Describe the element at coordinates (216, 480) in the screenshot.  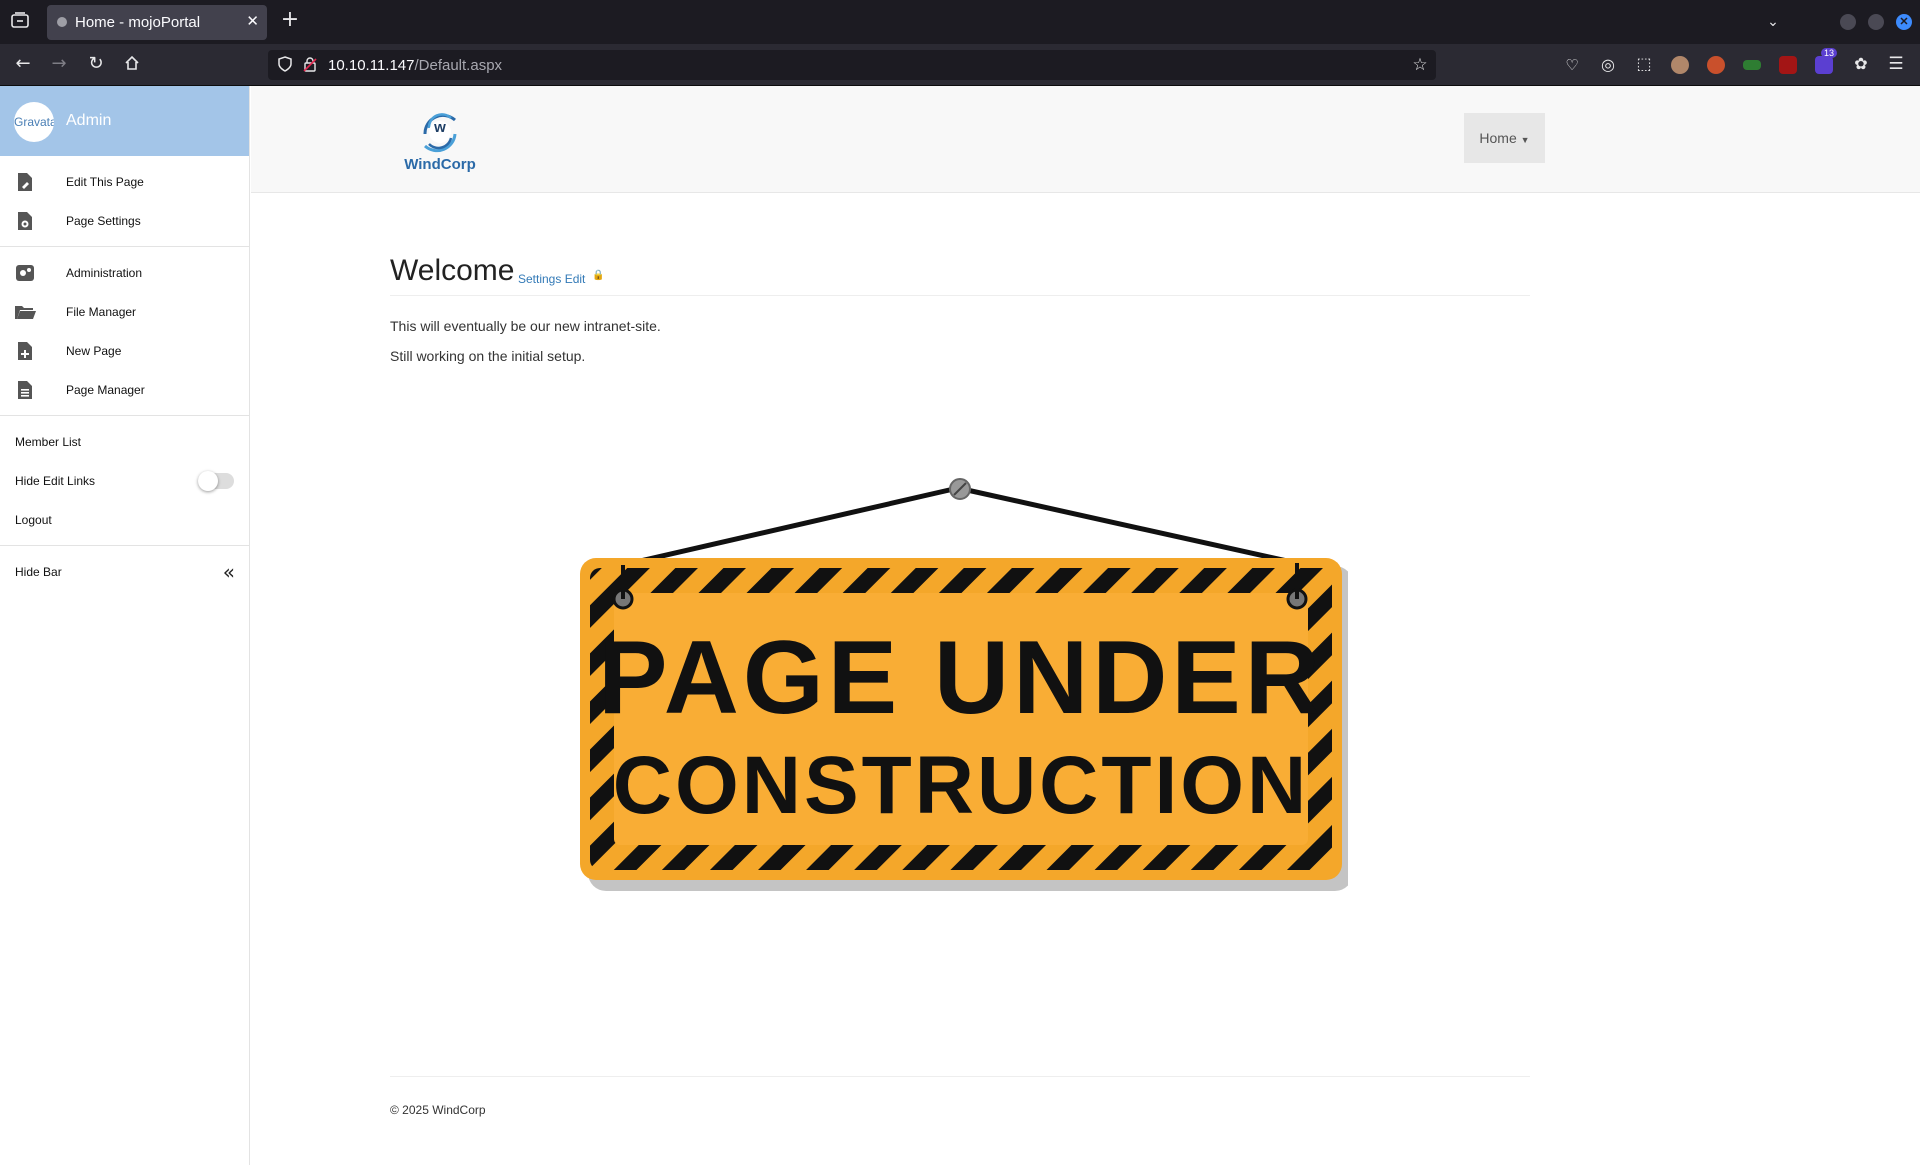
I see `hide-edit-links-toggle` at that location.